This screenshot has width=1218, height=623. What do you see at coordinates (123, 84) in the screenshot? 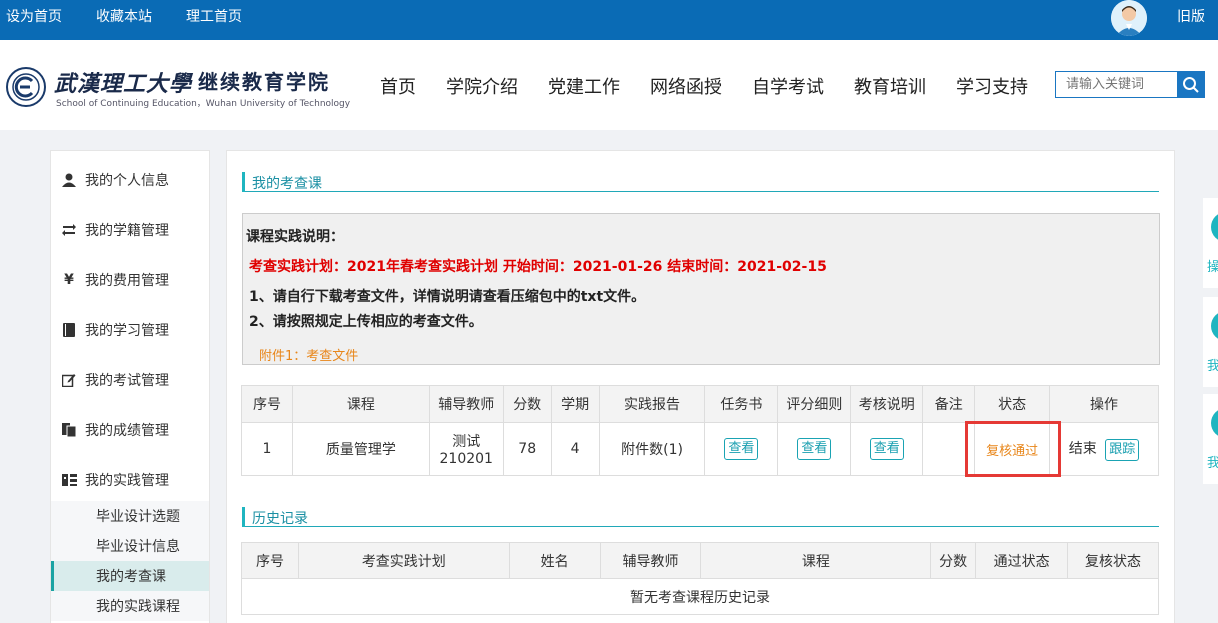
I see `logo-title-university: 武漢理工大學` at bounding box center [123, 84].